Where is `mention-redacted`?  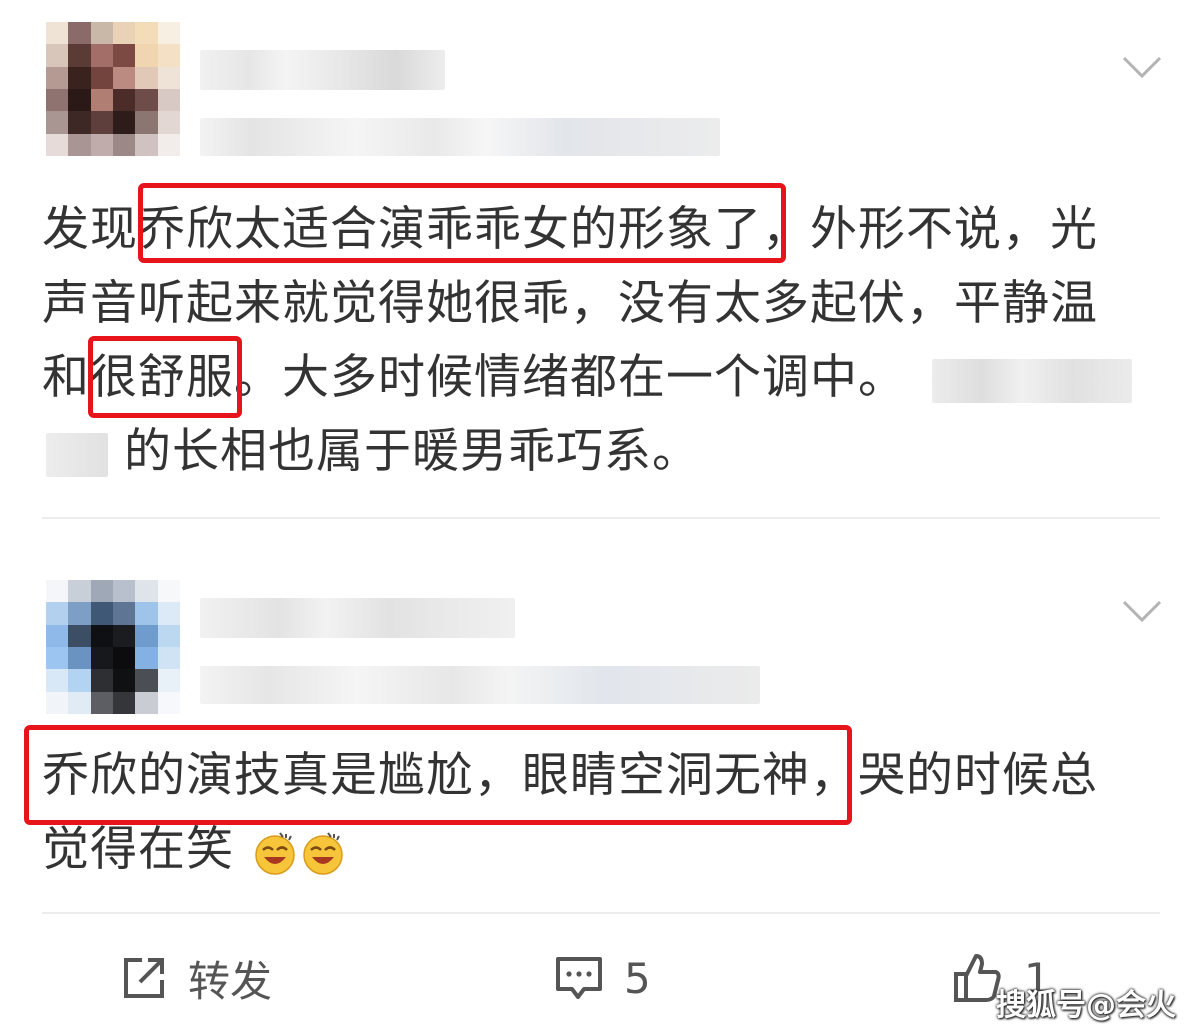 mention-redacted is located at coordinates (1031, 380).